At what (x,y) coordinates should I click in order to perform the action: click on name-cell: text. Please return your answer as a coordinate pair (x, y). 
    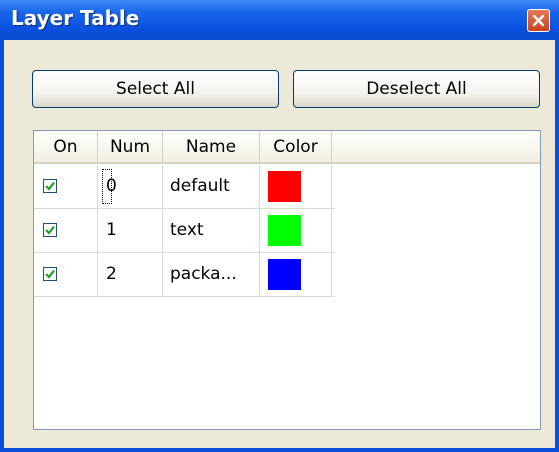
    Looking at the image, I should click on (211, 230).